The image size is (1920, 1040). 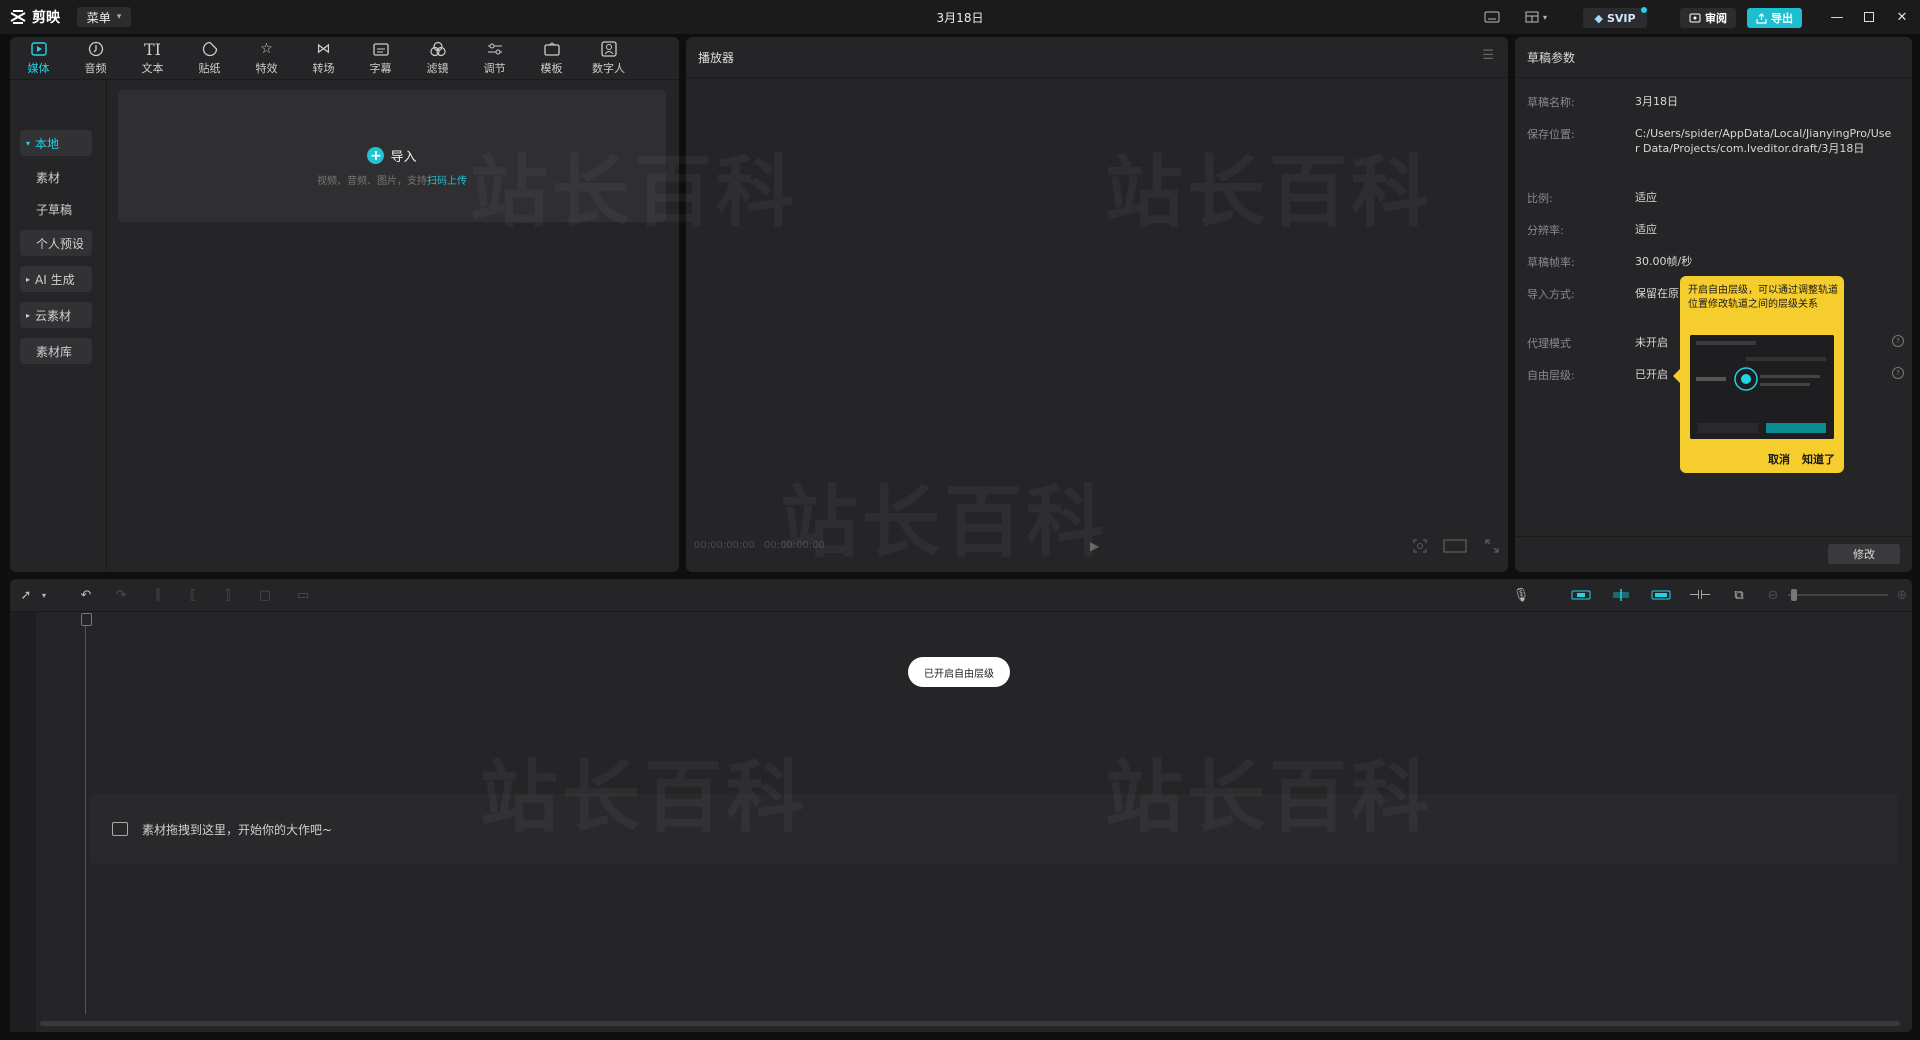 What do you see at coordinates (380, 58) in the screenshot?
I see `tab-subtitle: 字幕` at bounding box center [380, 58].